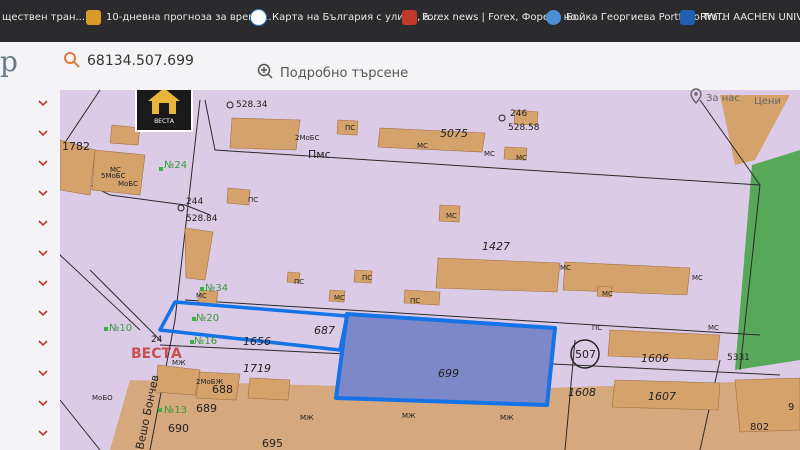 The height and width of the screenshot is (450, 800). What do you see at coordinates (687, 17) in the screenshot?
I see `rwth-icon` at bounding box center [687, 17].